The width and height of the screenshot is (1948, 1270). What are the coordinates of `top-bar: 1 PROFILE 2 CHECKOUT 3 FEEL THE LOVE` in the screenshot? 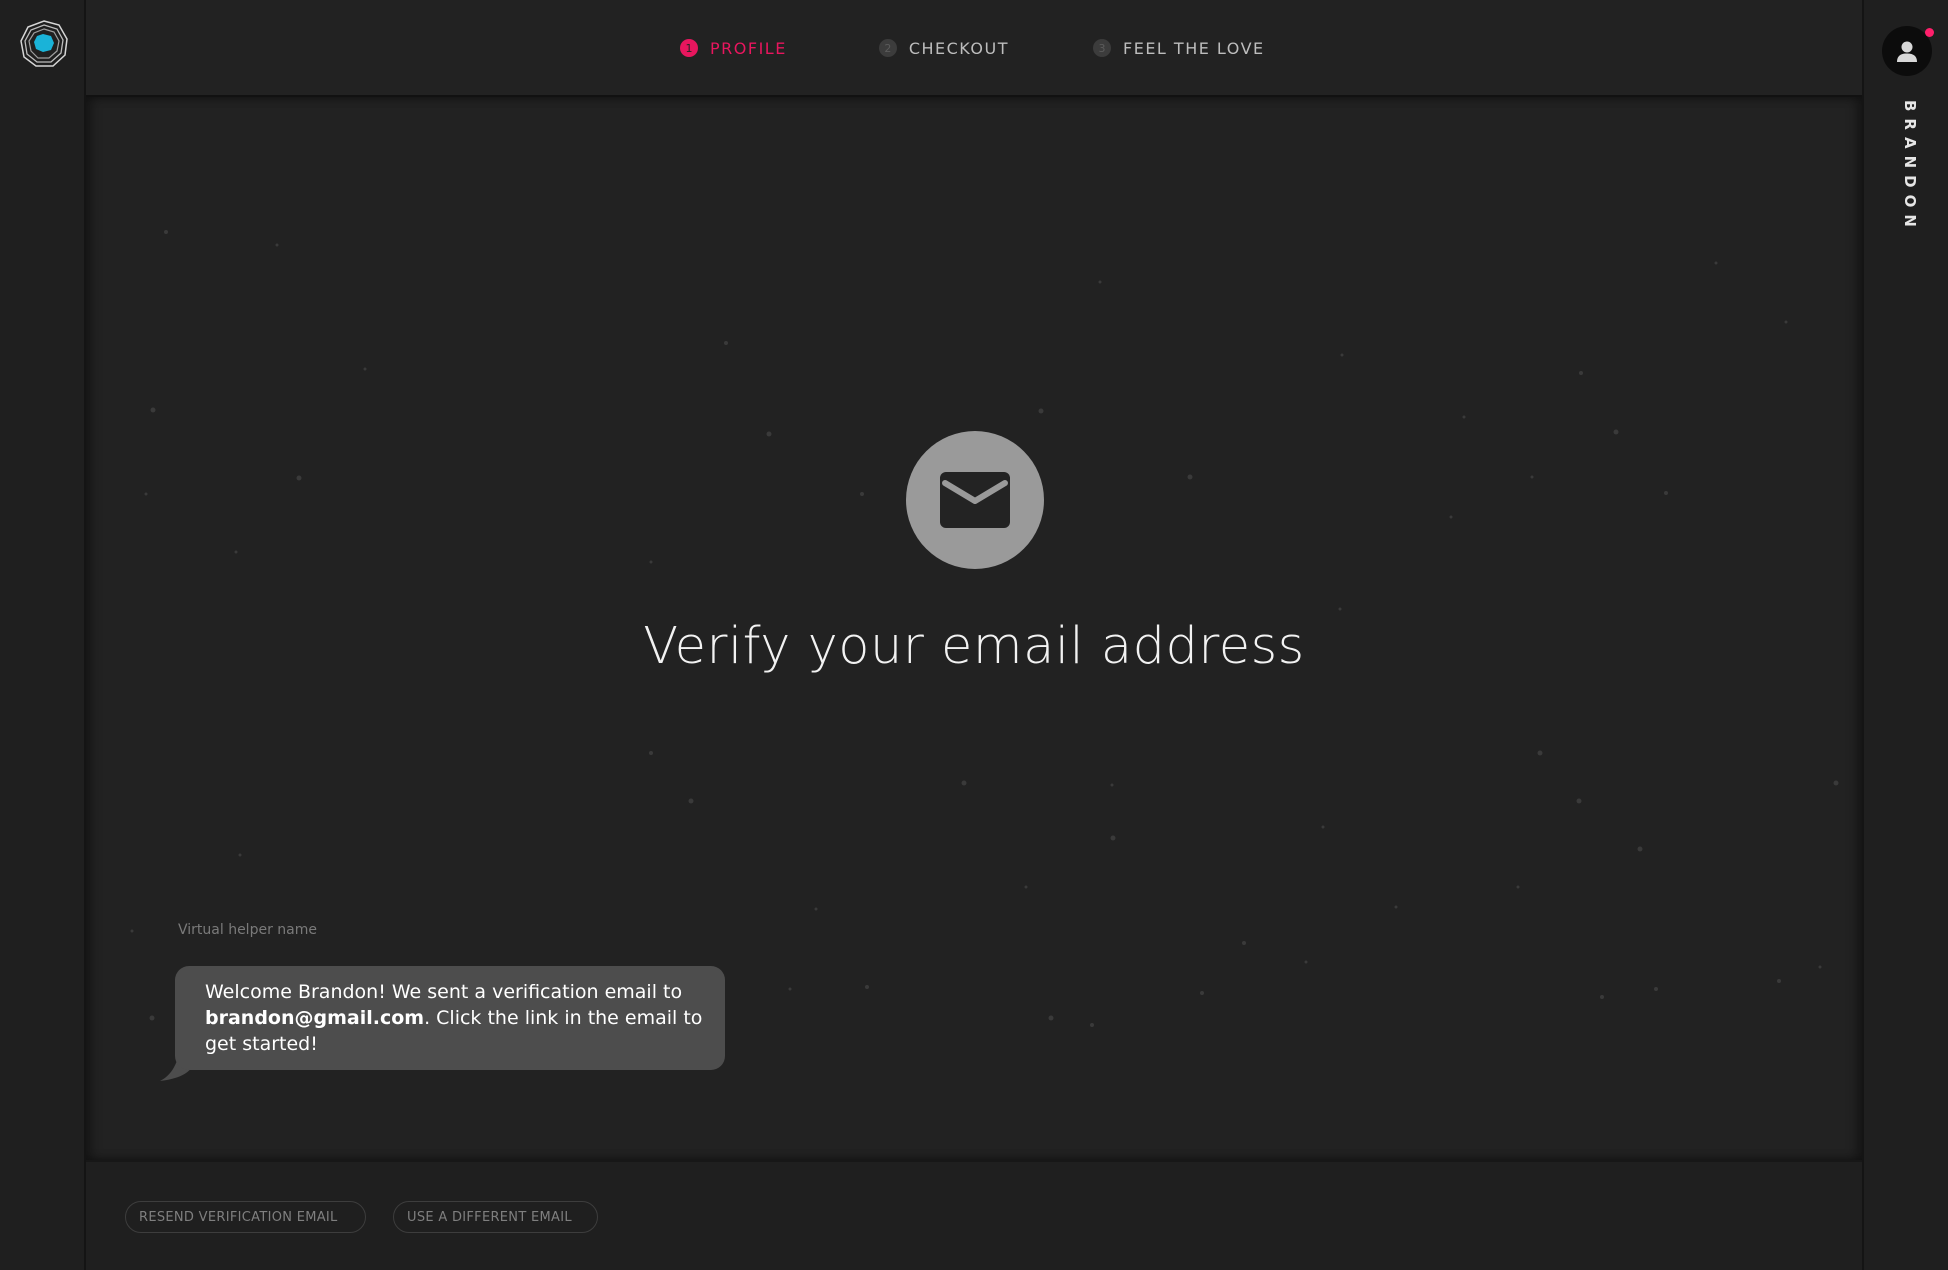 It's located at (974, 48).